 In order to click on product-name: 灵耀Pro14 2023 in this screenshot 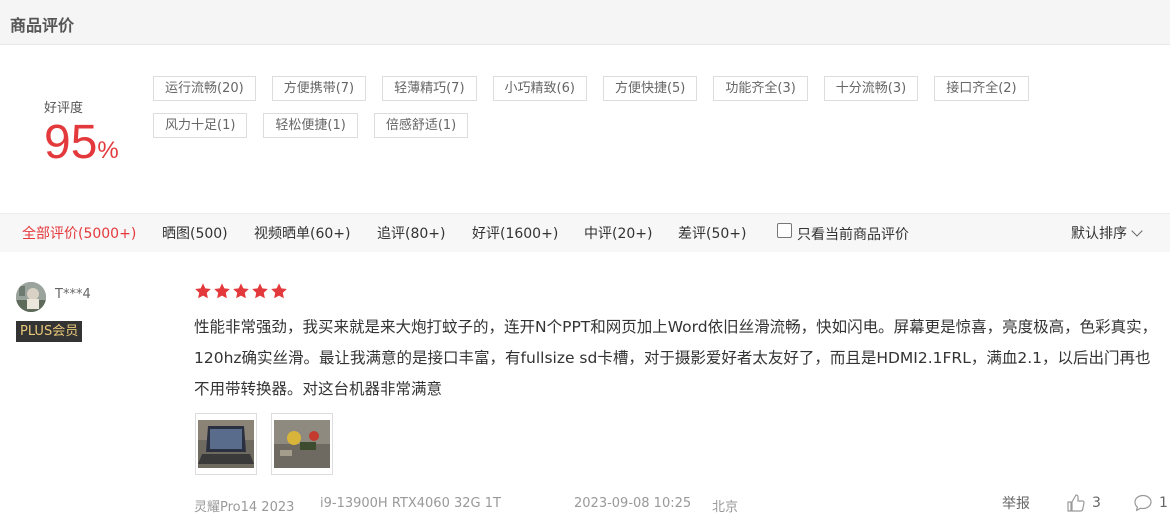, I will do `click(244, 507)`.